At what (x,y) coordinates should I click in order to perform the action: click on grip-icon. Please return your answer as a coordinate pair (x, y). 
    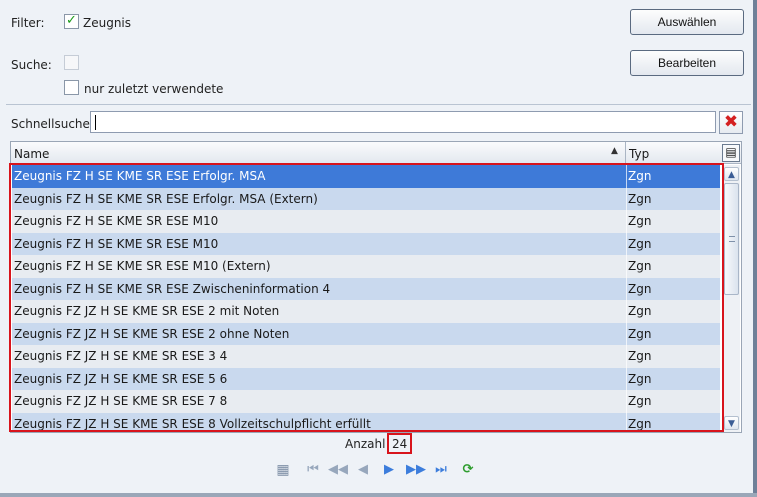
    Looking at the image, I should click on (732, 239).